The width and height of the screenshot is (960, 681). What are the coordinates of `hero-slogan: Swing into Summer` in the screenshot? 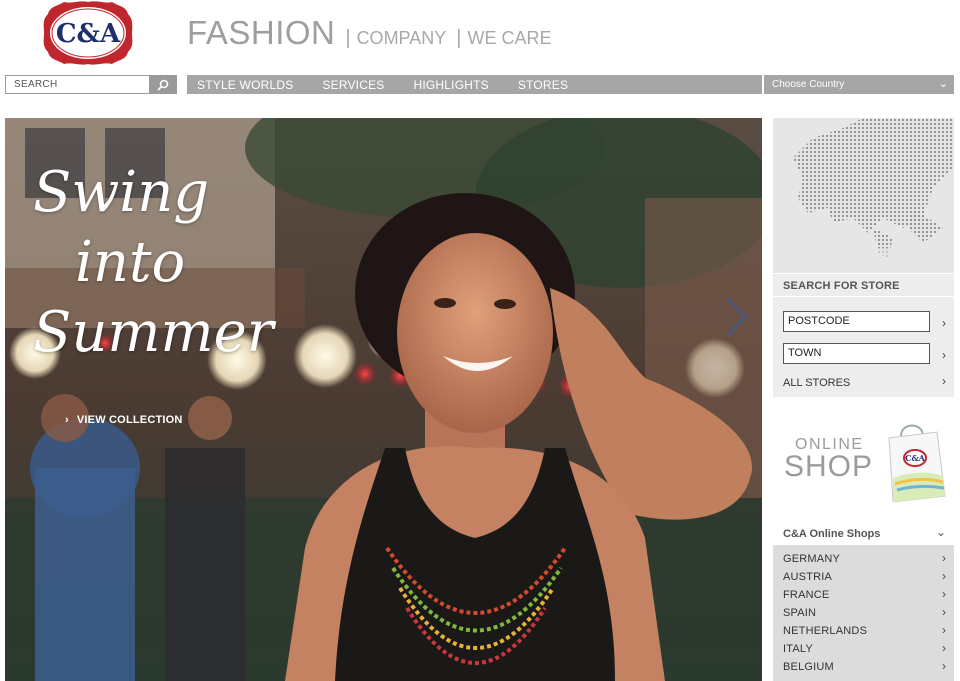 It's located at (153, 263).